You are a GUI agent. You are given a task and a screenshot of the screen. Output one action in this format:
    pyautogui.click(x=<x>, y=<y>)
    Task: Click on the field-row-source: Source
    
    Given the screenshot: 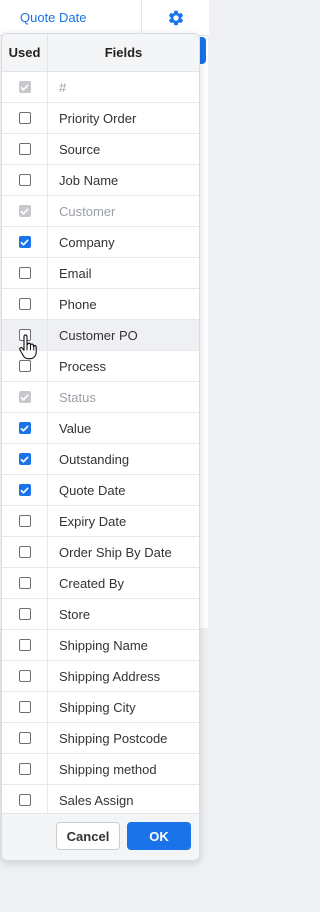 What is the action you would take?
    pyautogui.click(x=100, y=149)
    